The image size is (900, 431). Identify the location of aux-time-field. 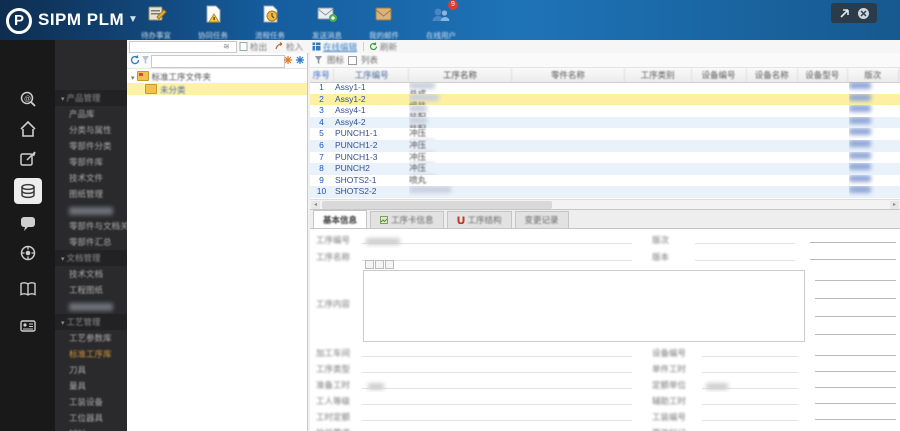
(750, 398).